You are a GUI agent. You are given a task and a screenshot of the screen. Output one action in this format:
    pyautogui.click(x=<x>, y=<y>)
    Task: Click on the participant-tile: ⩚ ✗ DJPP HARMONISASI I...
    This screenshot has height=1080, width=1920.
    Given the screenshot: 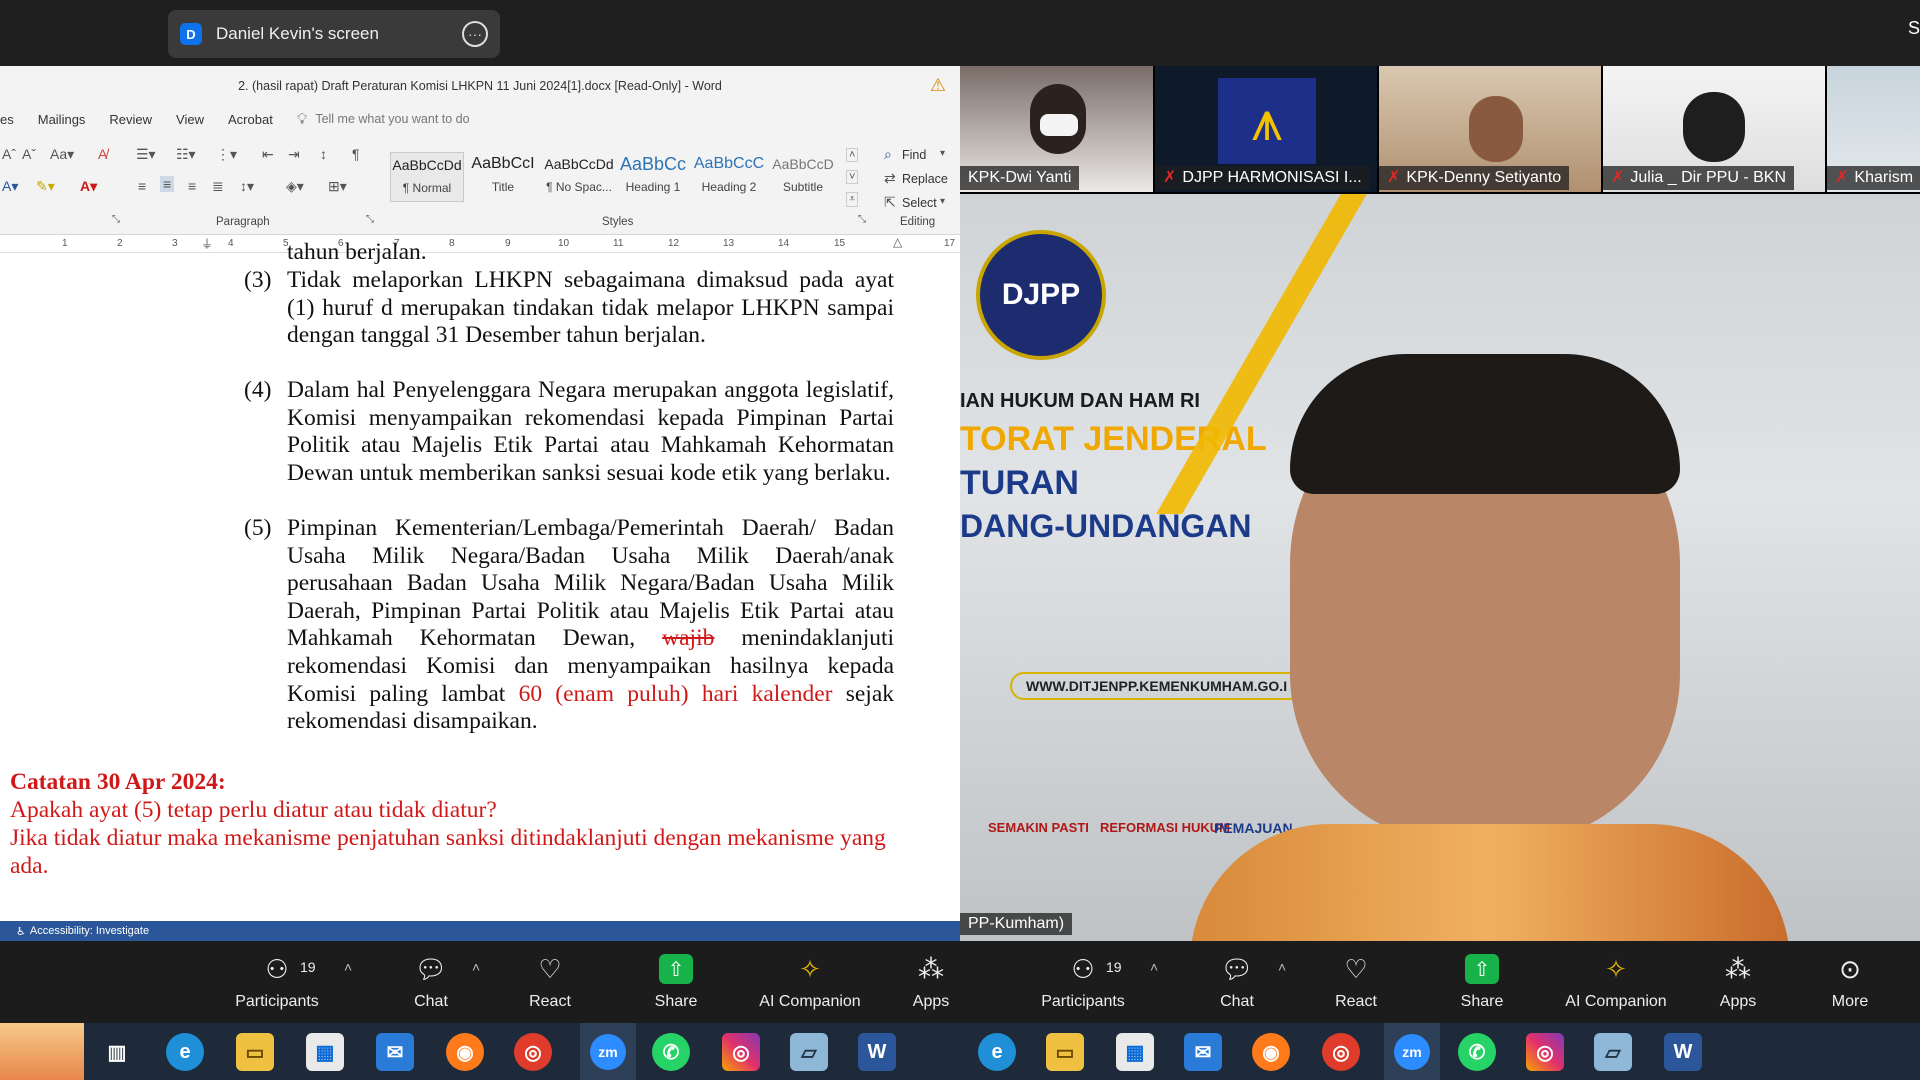 What is the action you would take?
    pyautogui.click(x=1266, y=129)
    